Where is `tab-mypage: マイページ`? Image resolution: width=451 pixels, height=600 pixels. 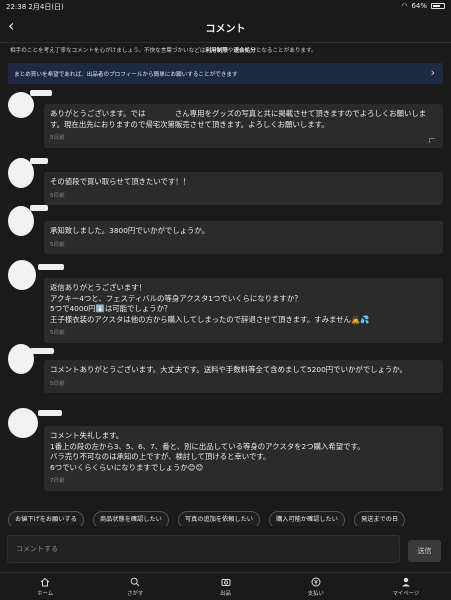 tab-mypage: マイページ is located at coordinates (406, 586).